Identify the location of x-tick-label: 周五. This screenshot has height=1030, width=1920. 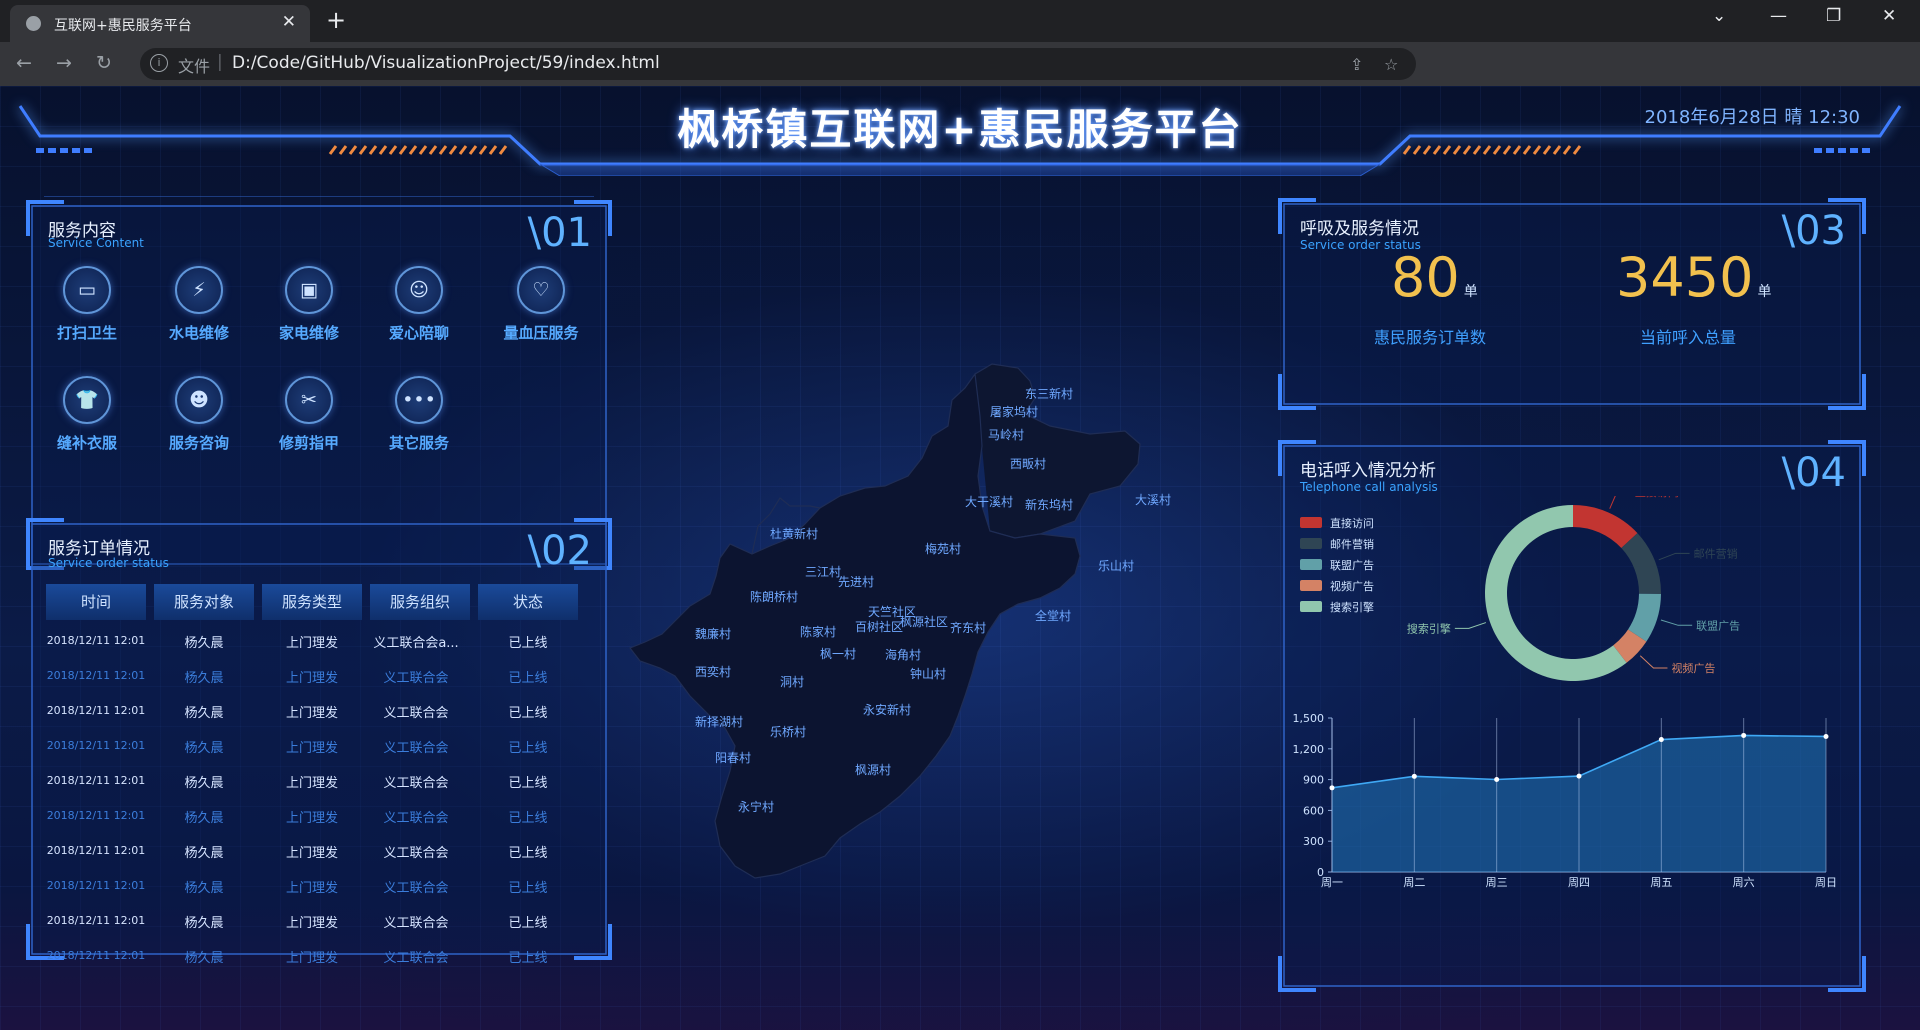
(1661, 882).